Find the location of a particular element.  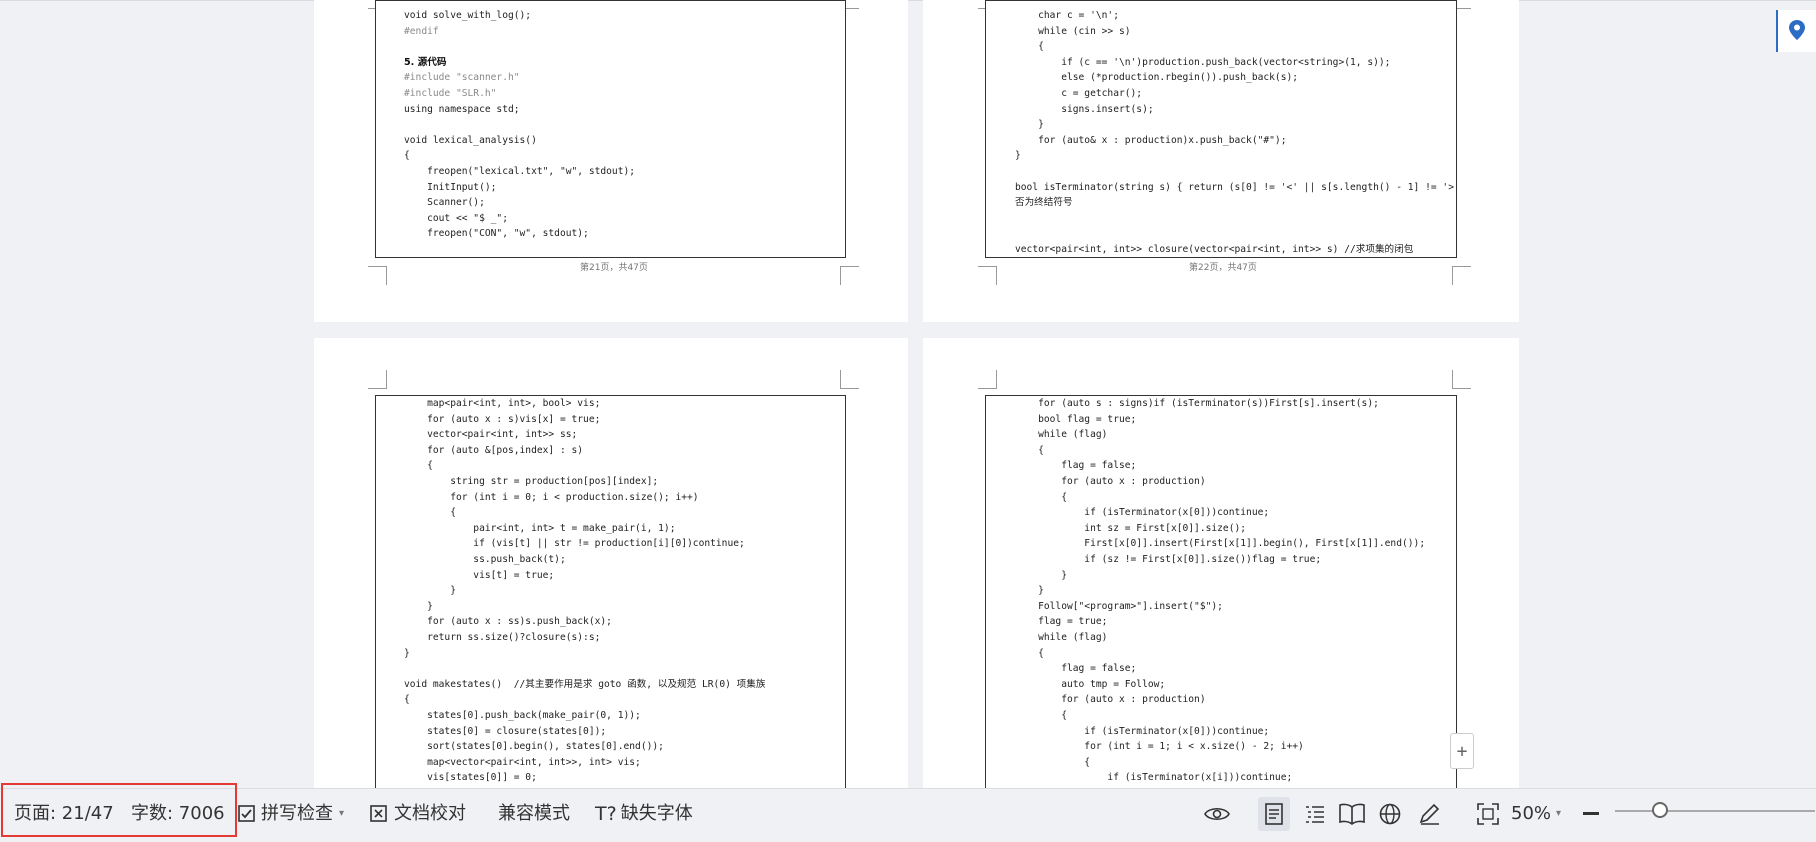

location-pin-icon is located at coordinates (1797, 30).